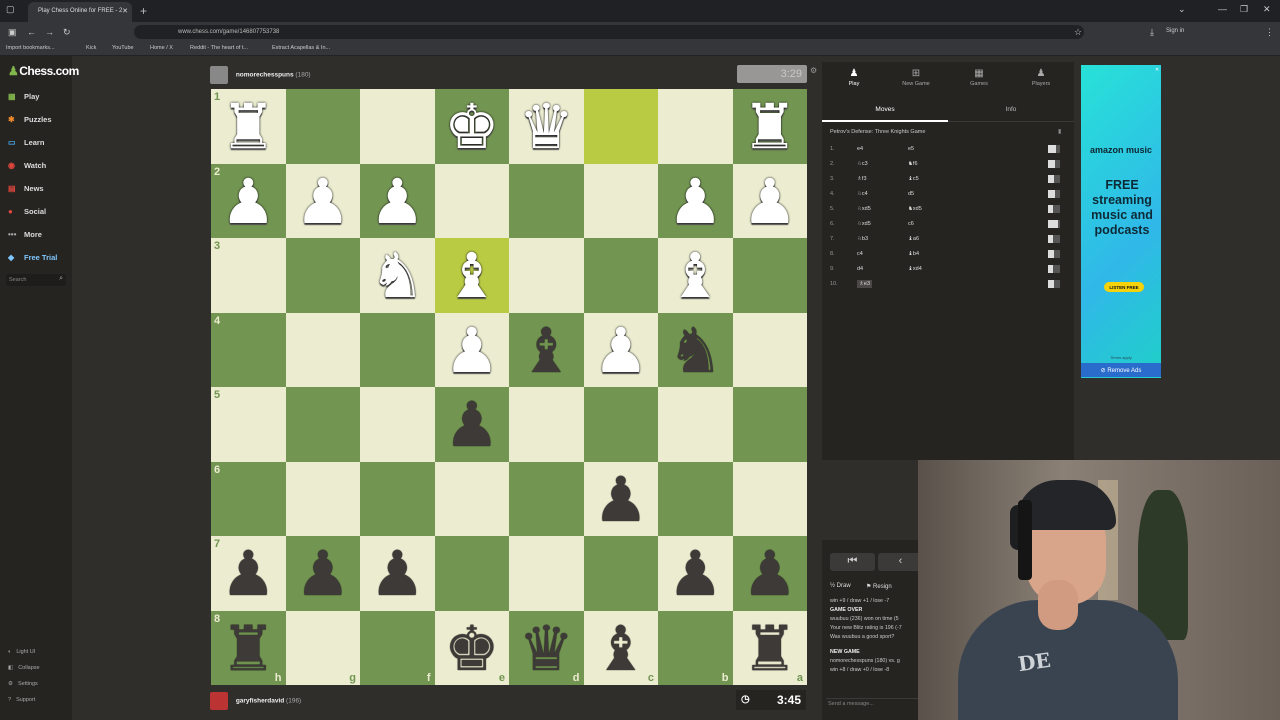 This screenshot has width=1280, height=720. What do you see at coordinates (1157, 70) in the screenshot?
I see `ad-close-icon: ✕` at bounding box center [1157, 70].